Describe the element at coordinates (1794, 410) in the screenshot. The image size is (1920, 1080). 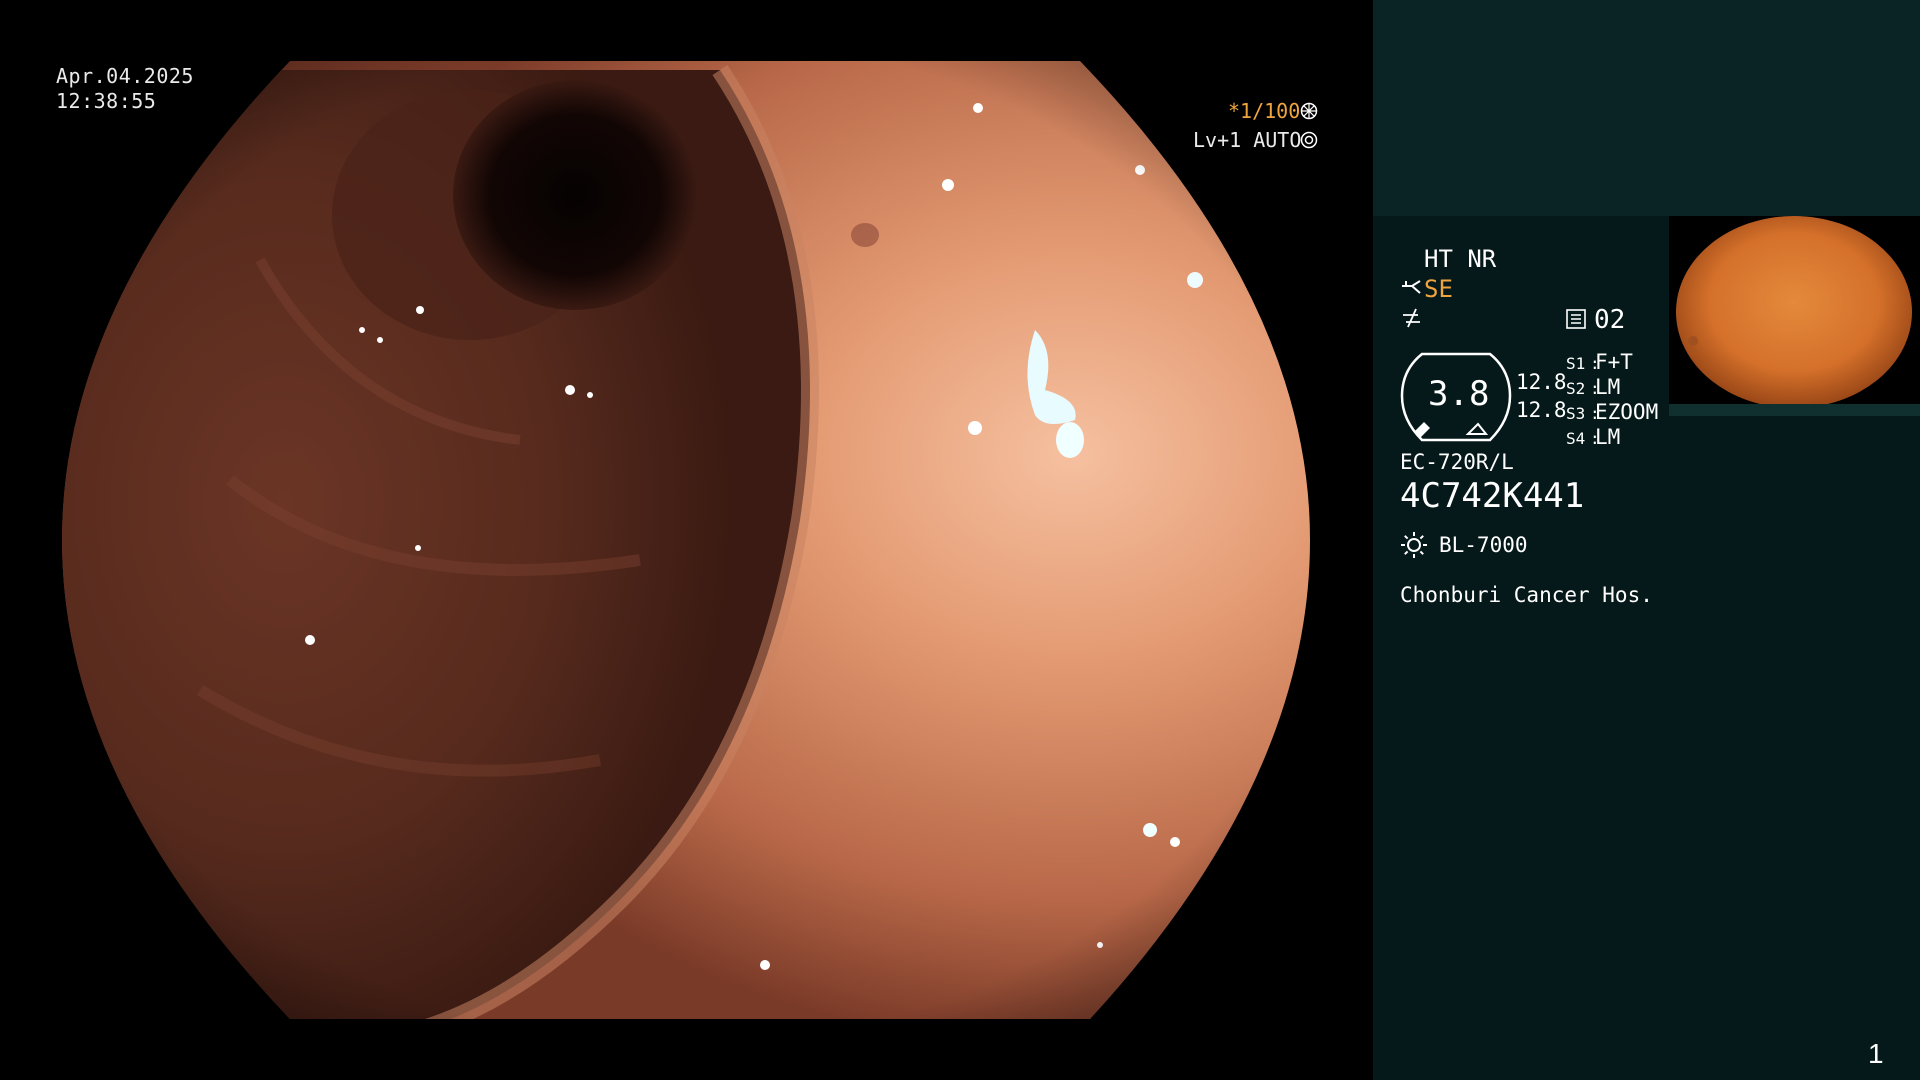
I see `thumbnail-caption-bar` at that location.